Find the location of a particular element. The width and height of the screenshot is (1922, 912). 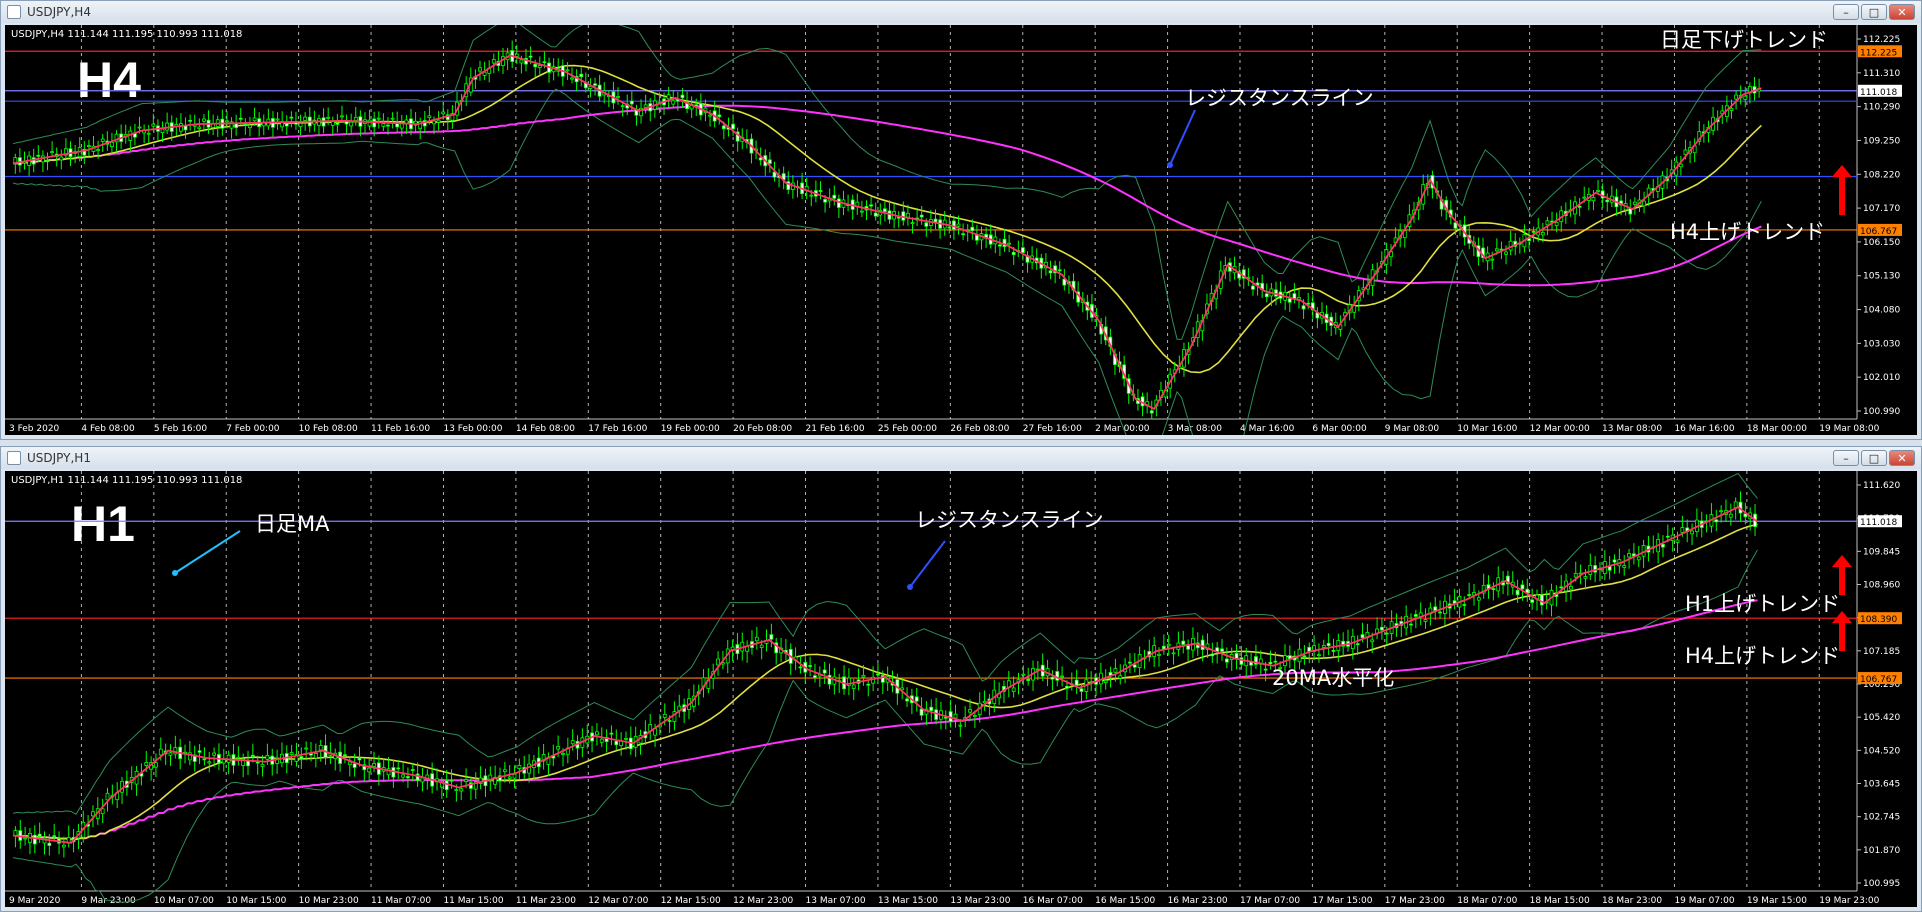

y-tick-label: 104.520 is located at coordinates (1881, 751).